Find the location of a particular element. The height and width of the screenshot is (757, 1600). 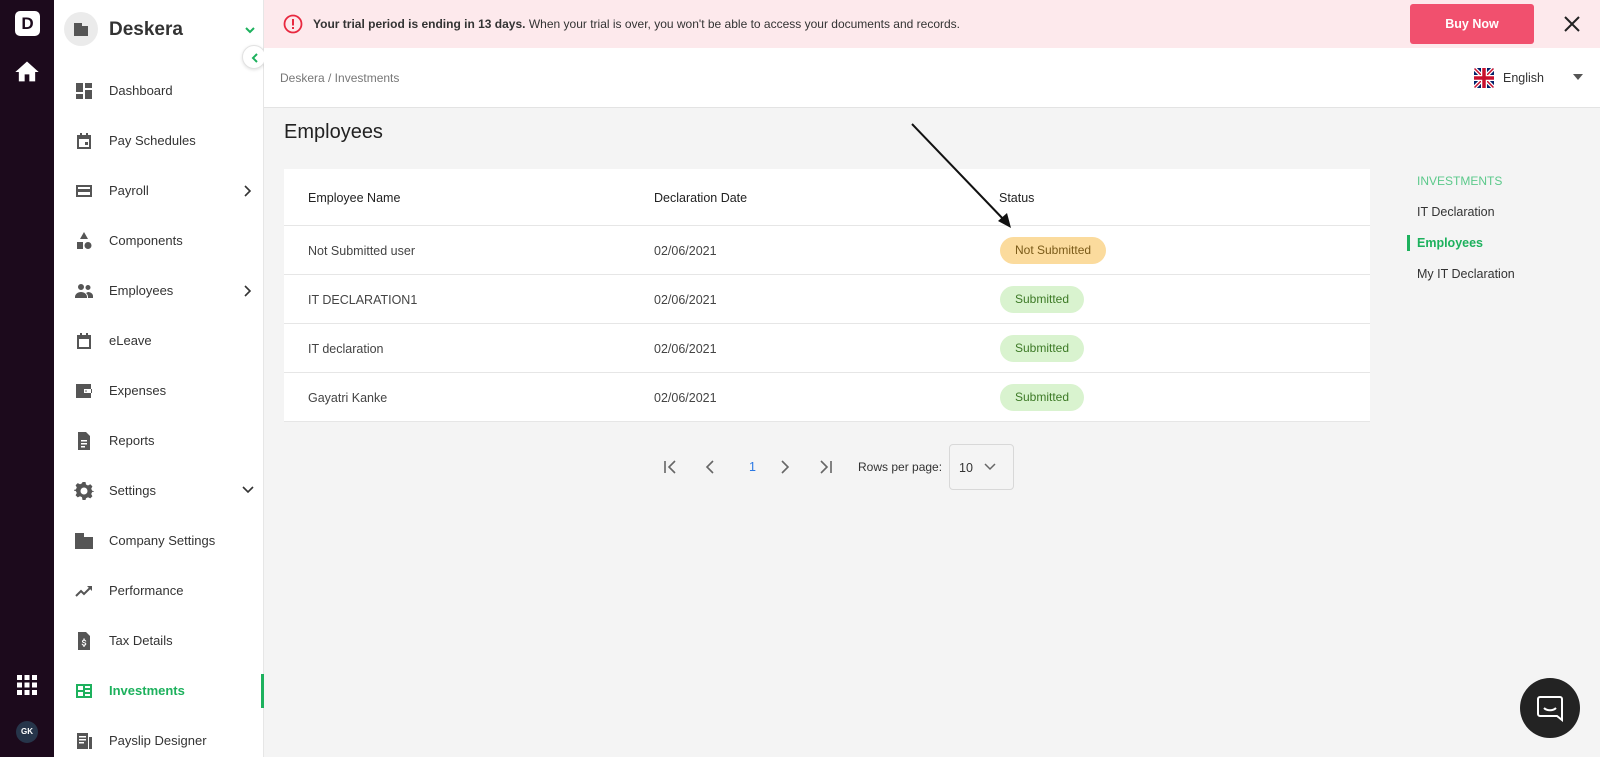

deskera-logo: D is located at coordinates (27, 23).